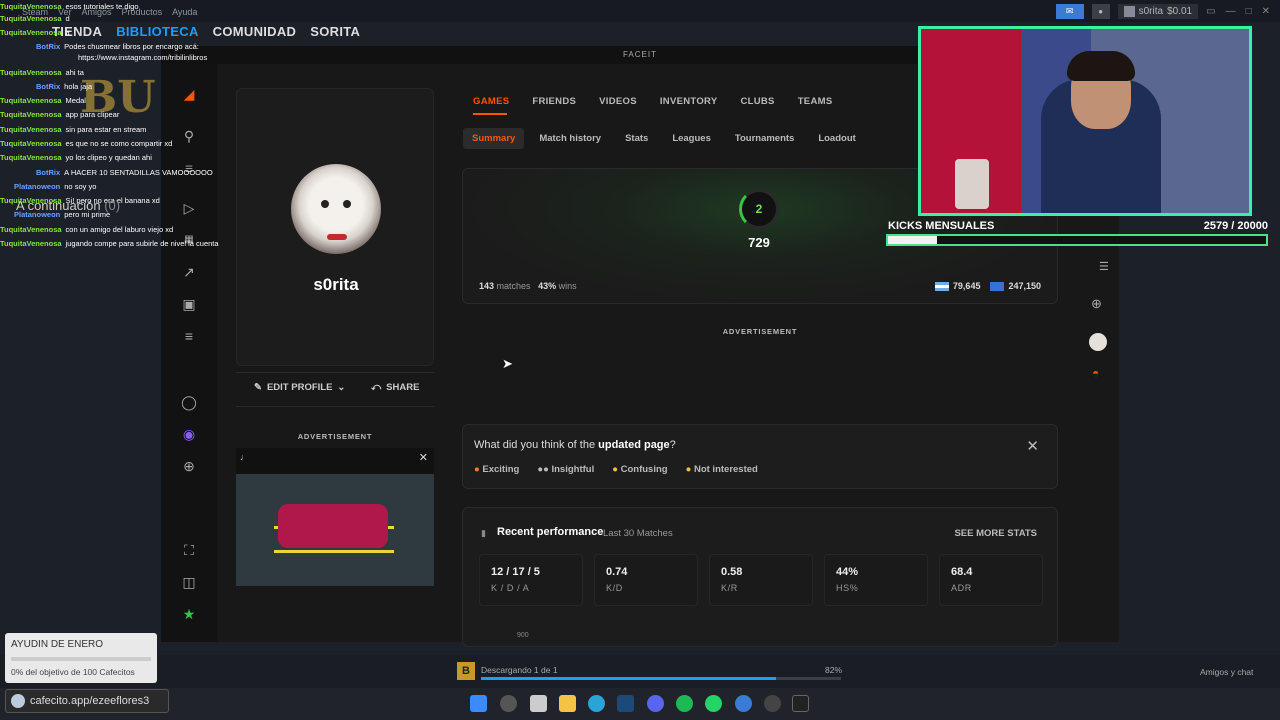 Image resolution: width=1280 pixels, height=720 pixels. Describe the element at coordinates (513, 286) in the screenshot. I see `matches-label: matches` at that location.